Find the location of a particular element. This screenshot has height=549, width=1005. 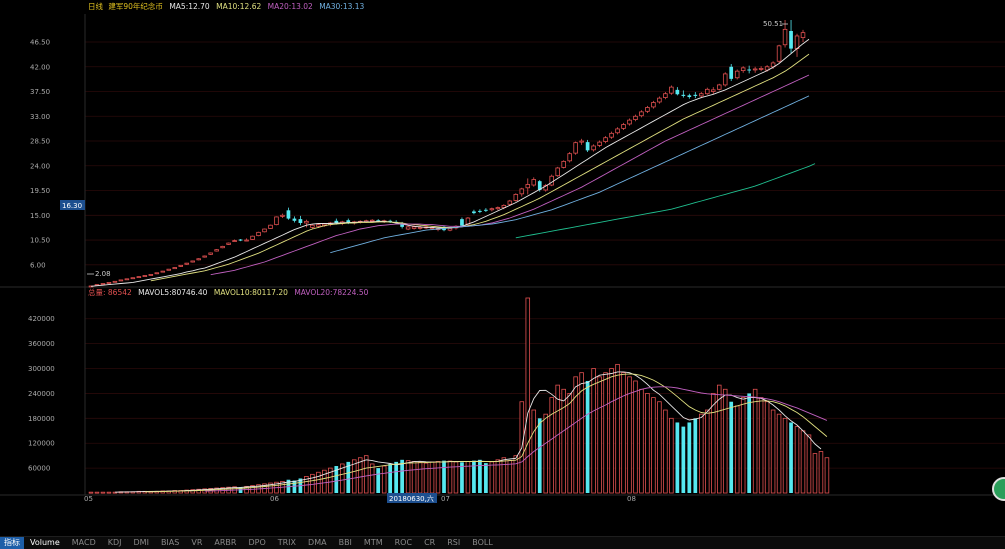

volume-tick-label: 180000 is located at coordinates (41, 419).